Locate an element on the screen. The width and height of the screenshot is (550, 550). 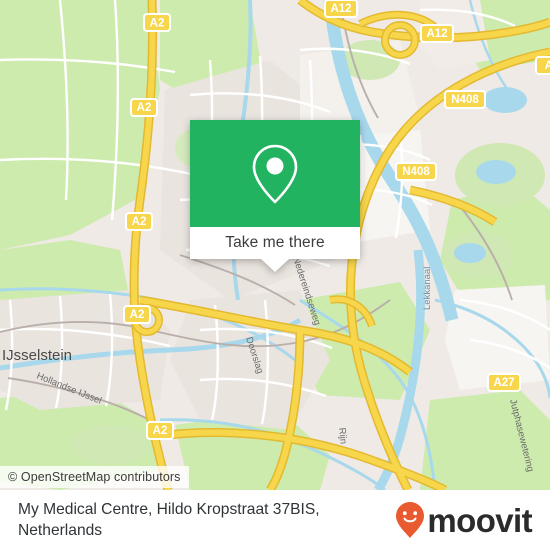
osm-attribution: © OpenStreetMap contributors is located at coordinates (94, 477).